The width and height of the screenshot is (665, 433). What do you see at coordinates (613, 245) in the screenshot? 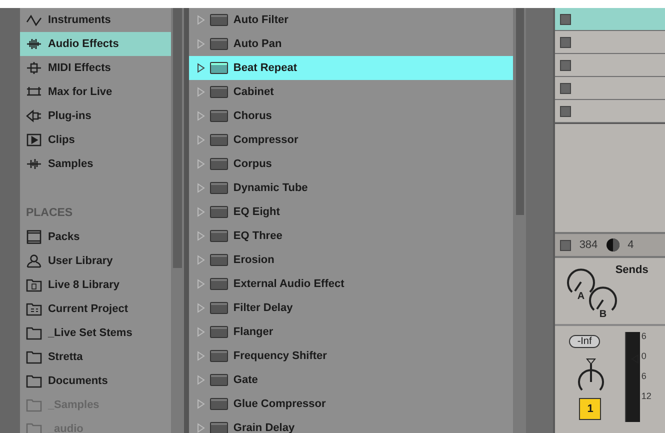
I see `half-circle-icon` at bounding box center [613, 245].